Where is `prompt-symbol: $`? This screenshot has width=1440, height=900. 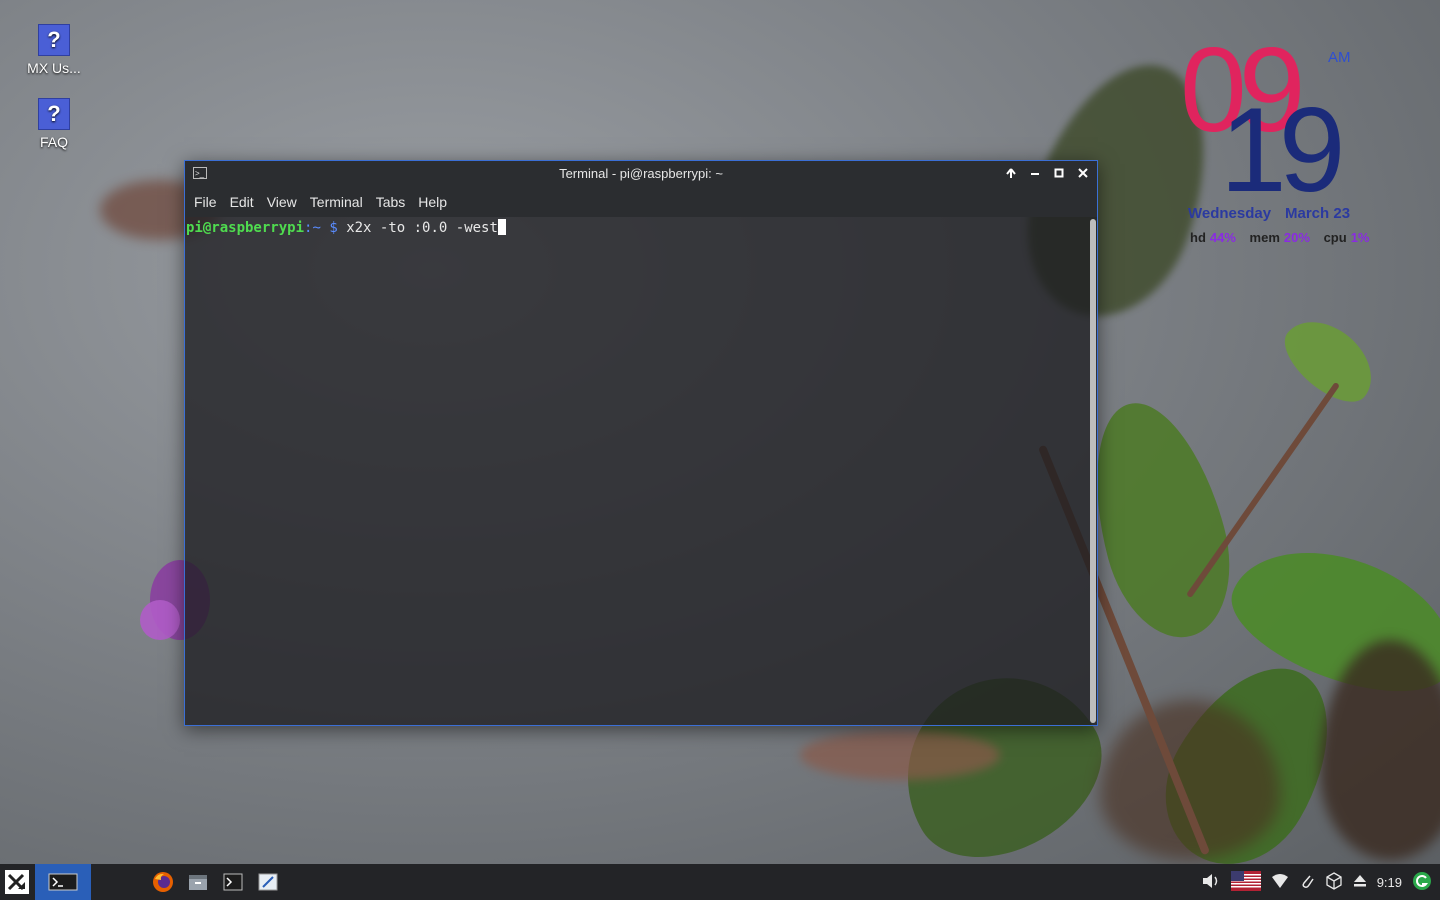 prompt-symbol: $ is located at coordinates (333, 228).